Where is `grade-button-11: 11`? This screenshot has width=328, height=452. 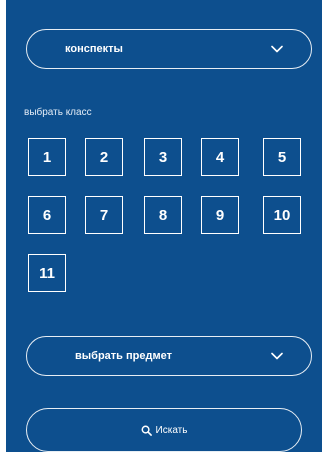
grade-button-11: 11 is located at coordinates (47, 273).